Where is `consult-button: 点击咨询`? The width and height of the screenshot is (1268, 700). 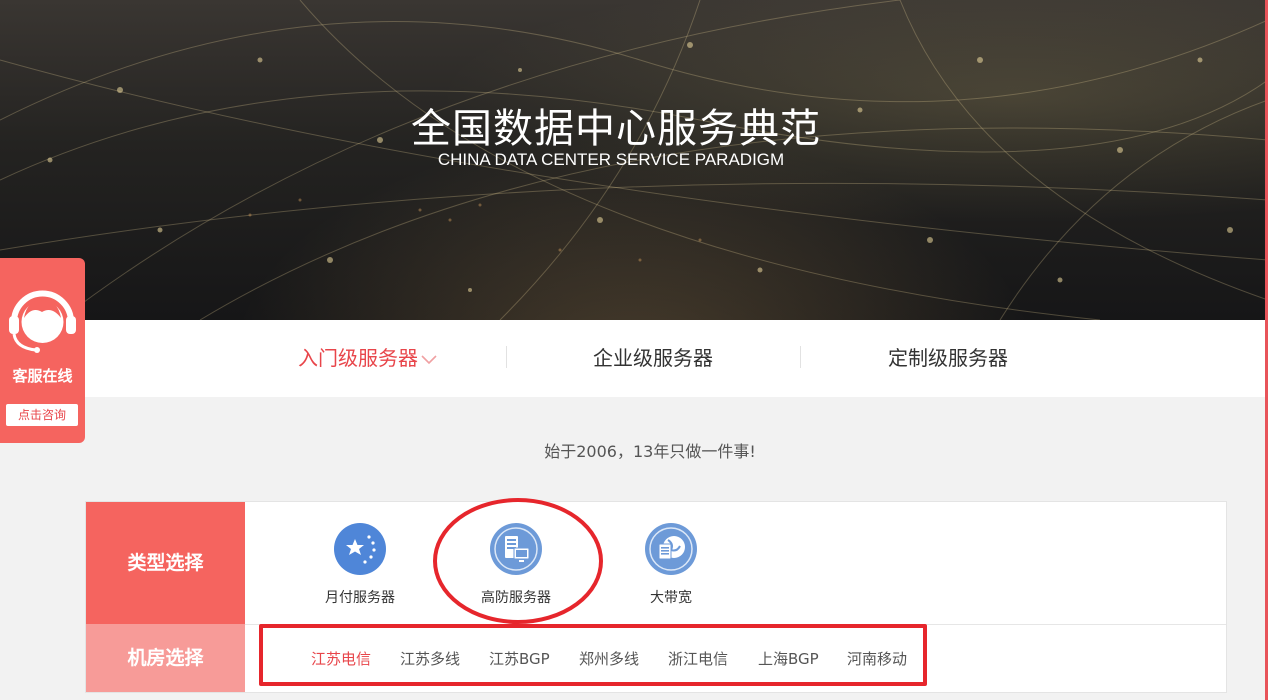
consult-button: 点击咨询 is located at coordinates (42, 415).